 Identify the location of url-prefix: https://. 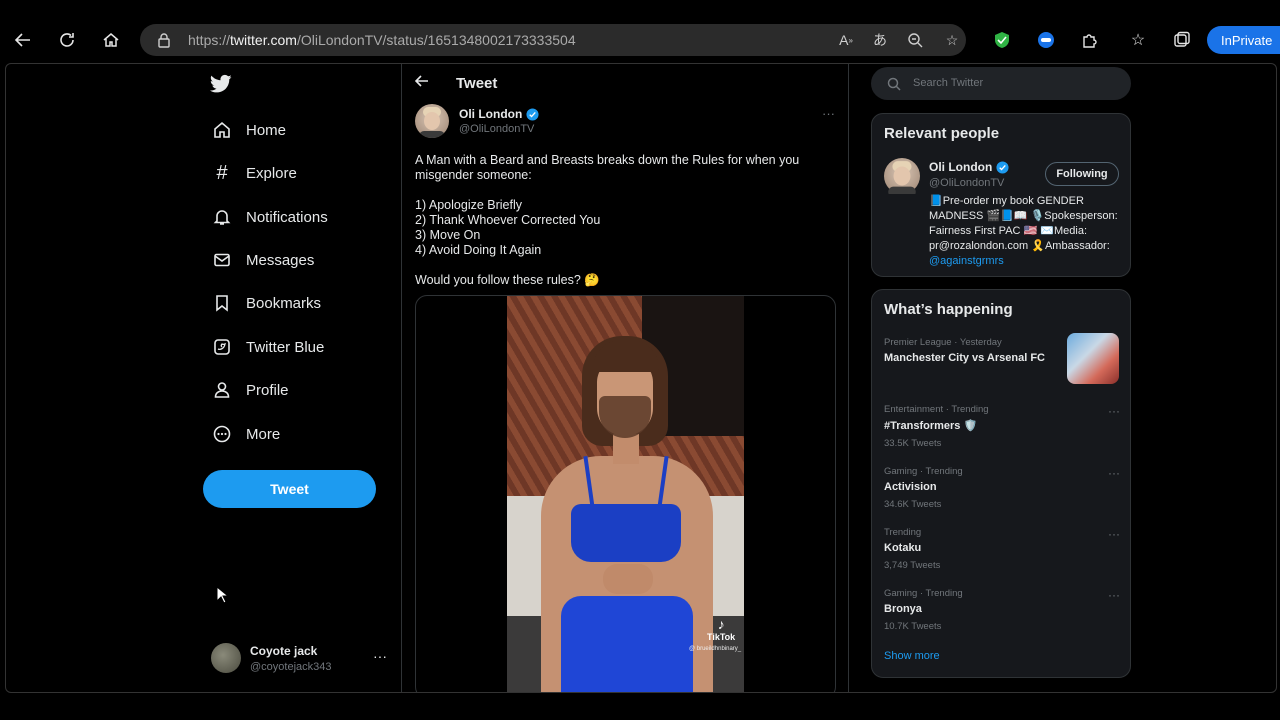
(209, 40).